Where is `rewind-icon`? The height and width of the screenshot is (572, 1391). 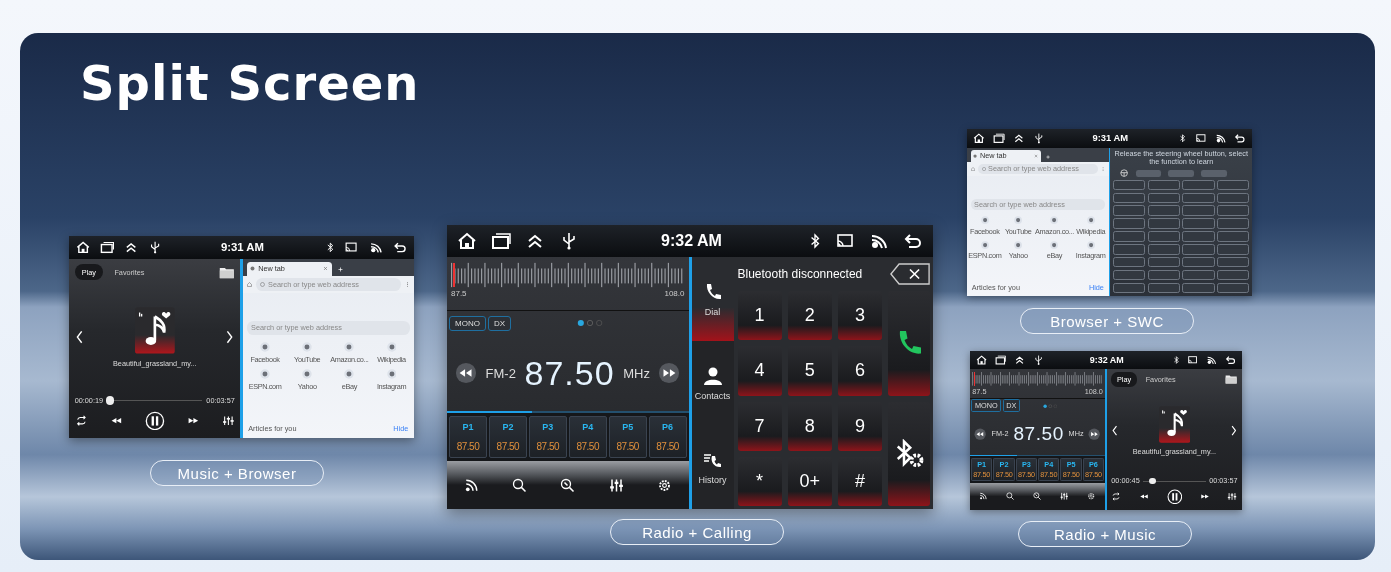 rewind-icon is located at coordinates (1143, 496).